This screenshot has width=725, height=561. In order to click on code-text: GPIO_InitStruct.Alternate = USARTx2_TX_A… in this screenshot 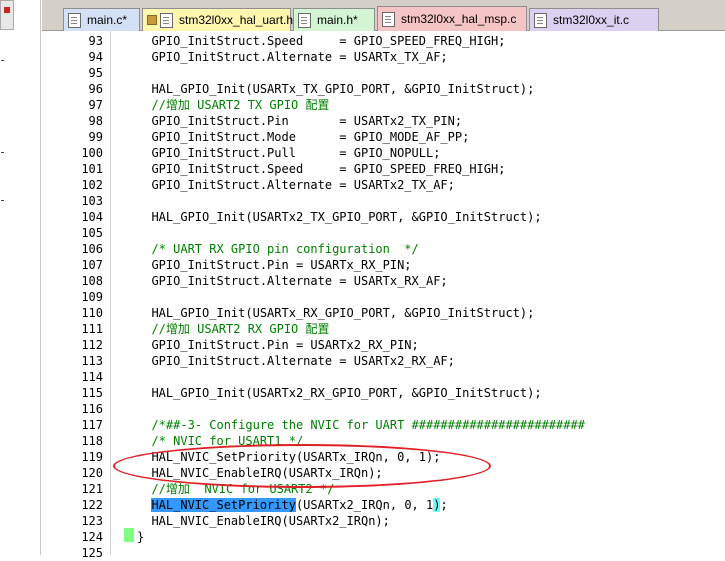, I will do `click(295, 185)`.